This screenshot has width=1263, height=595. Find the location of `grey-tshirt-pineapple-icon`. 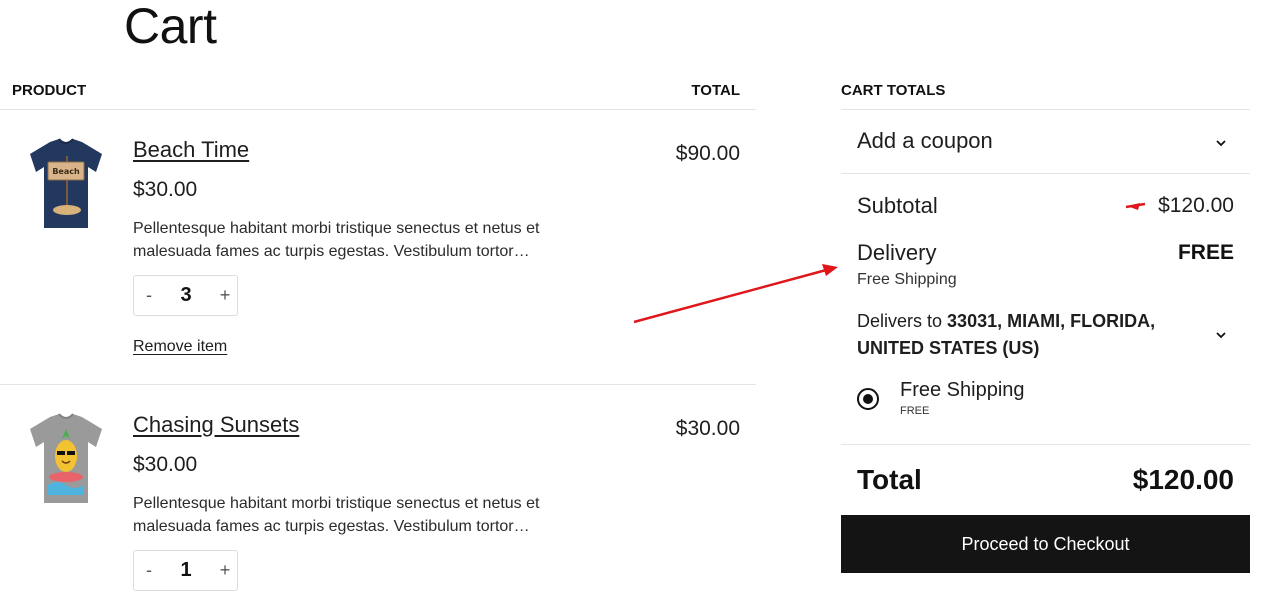

grey-tshirt-pineapple-icon is located at coordinates (66, 458).